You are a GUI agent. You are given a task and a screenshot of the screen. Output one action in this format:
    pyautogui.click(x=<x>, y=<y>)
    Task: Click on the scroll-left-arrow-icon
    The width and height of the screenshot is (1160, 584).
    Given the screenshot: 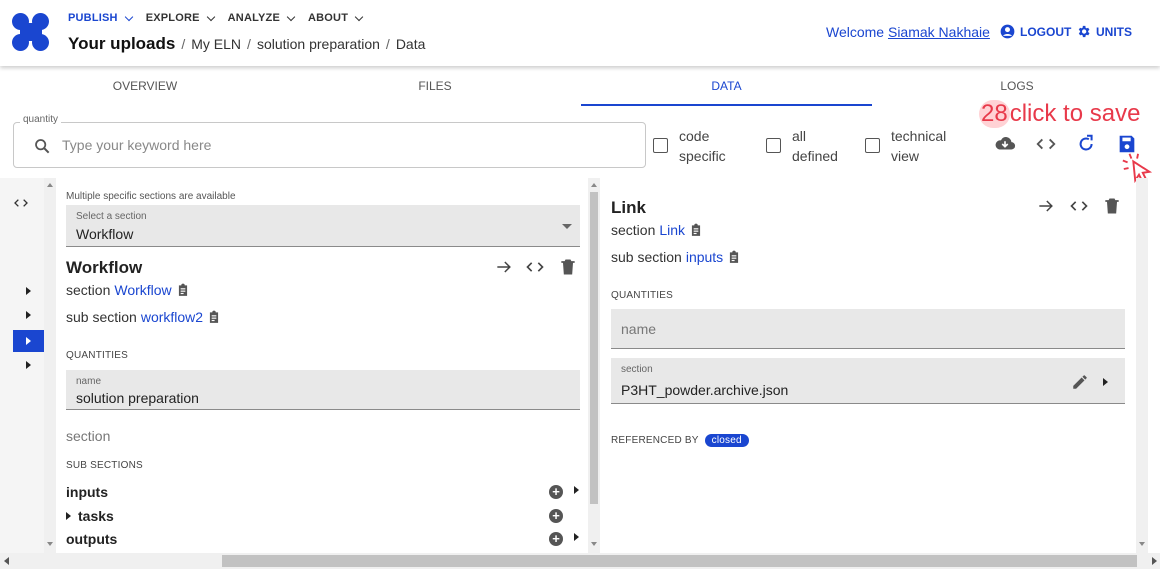 What is the action you would take?
    pyautogui.click(x=6, y=561)
    